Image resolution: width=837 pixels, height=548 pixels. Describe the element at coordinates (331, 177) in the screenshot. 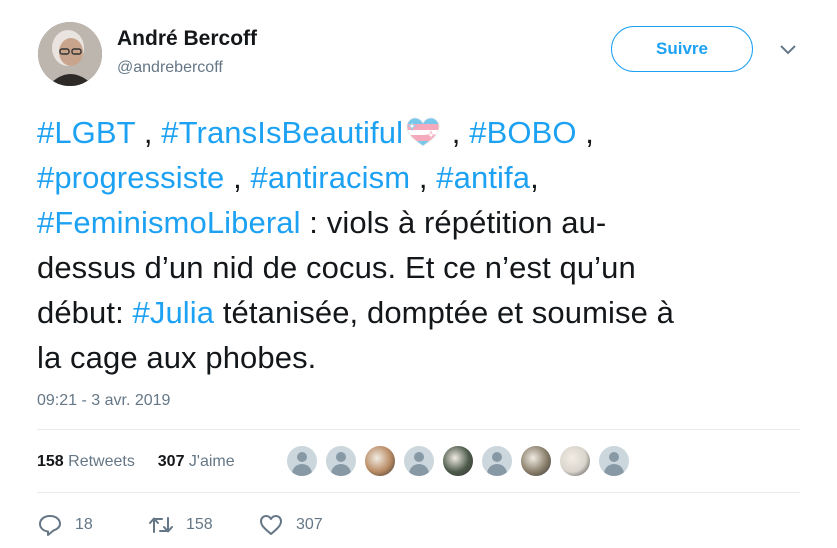

I see `hashtag-link: #antiracism` at that location.